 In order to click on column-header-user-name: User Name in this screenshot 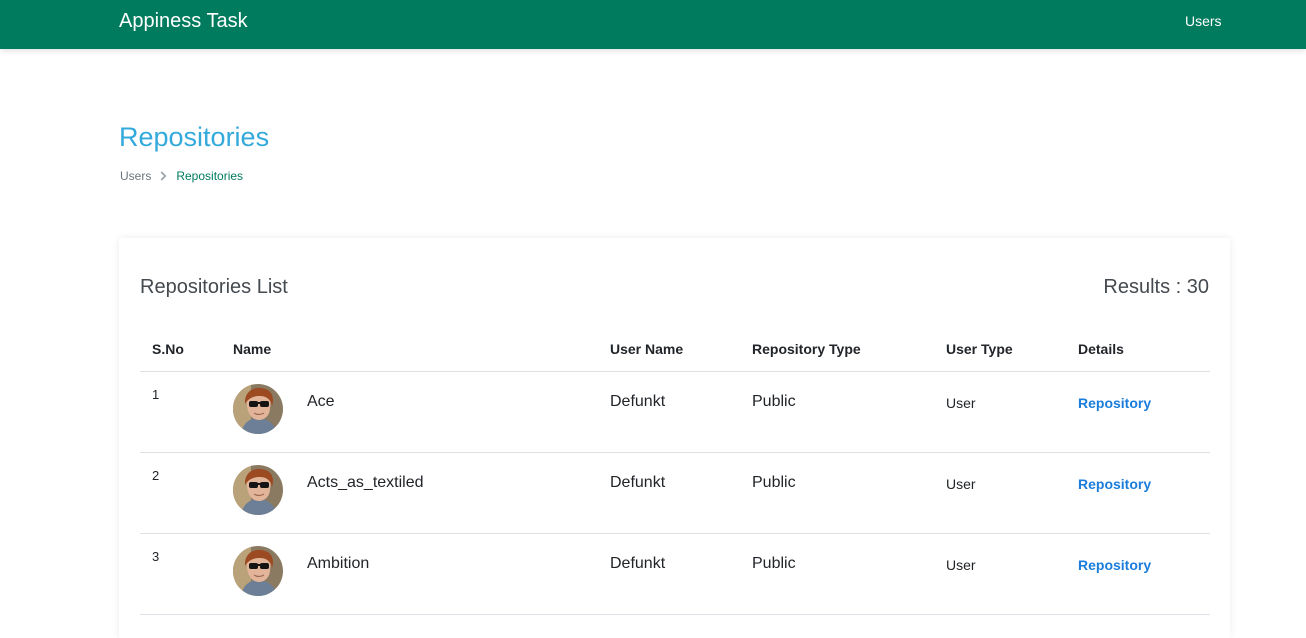, I will do `click(647, 349)`.